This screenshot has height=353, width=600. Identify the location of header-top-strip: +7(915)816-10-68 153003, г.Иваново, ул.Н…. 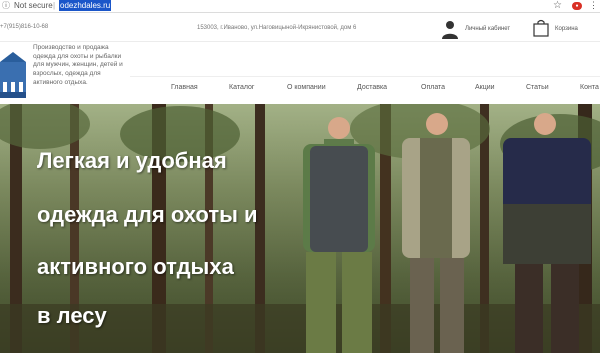
(300, 28).